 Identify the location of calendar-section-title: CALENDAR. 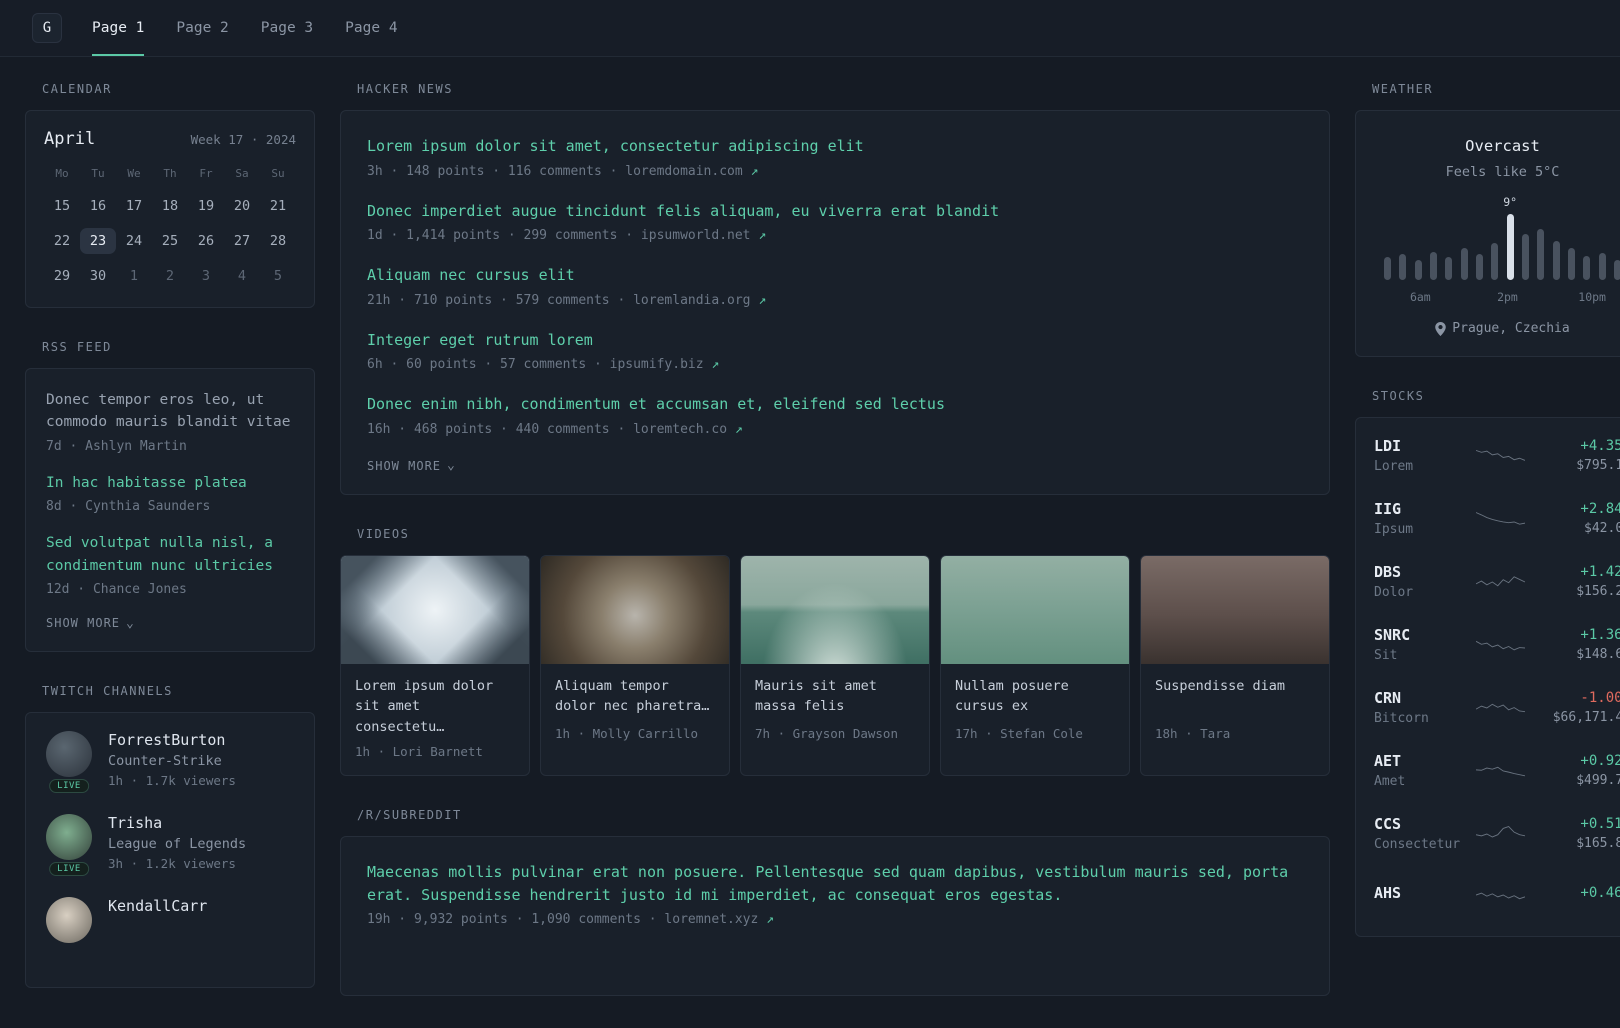
(77, 89).